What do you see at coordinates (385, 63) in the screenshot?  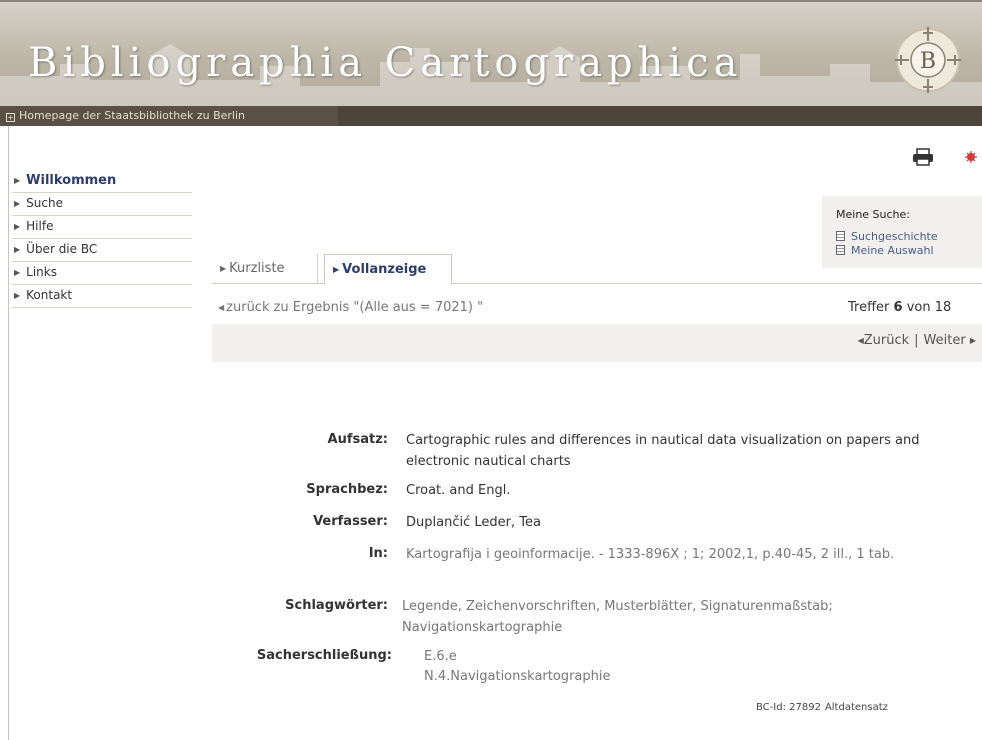 I see `site-title: Bibliographia Cartographica` at bounding box center [385, 63].